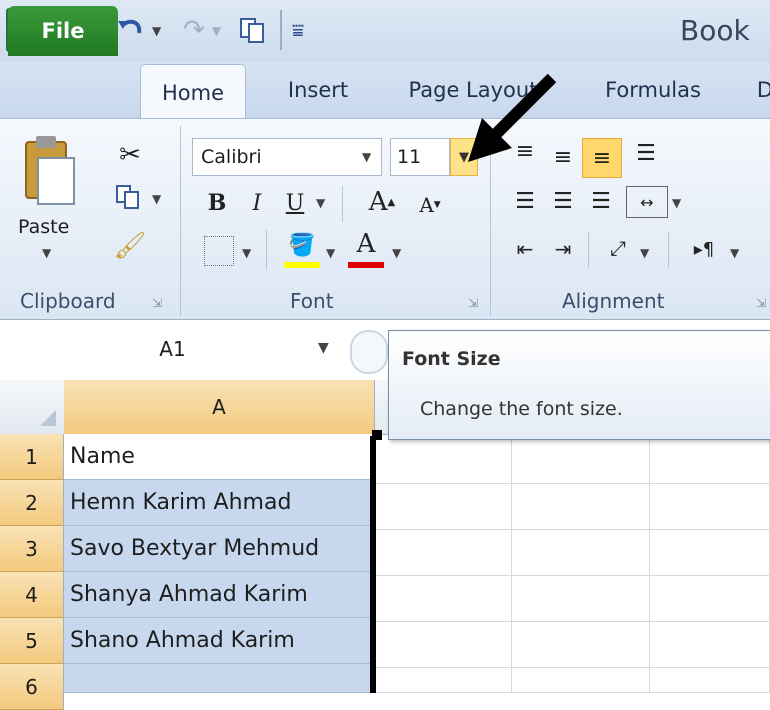  What do you see at coordinates (588, 250) in the screenshot?
I see `align-divider` at bounding box center [588, 250].